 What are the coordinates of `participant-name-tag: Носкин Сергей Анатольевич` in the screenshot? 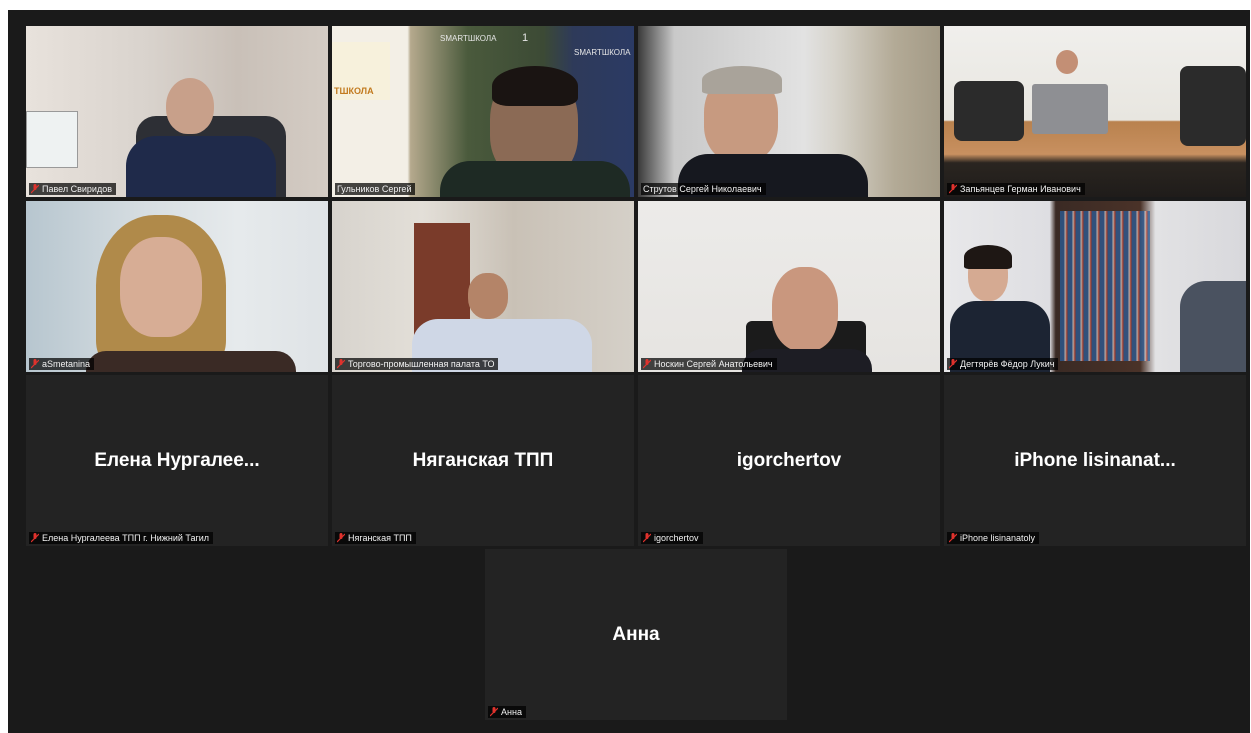 It's located at (709, 364).